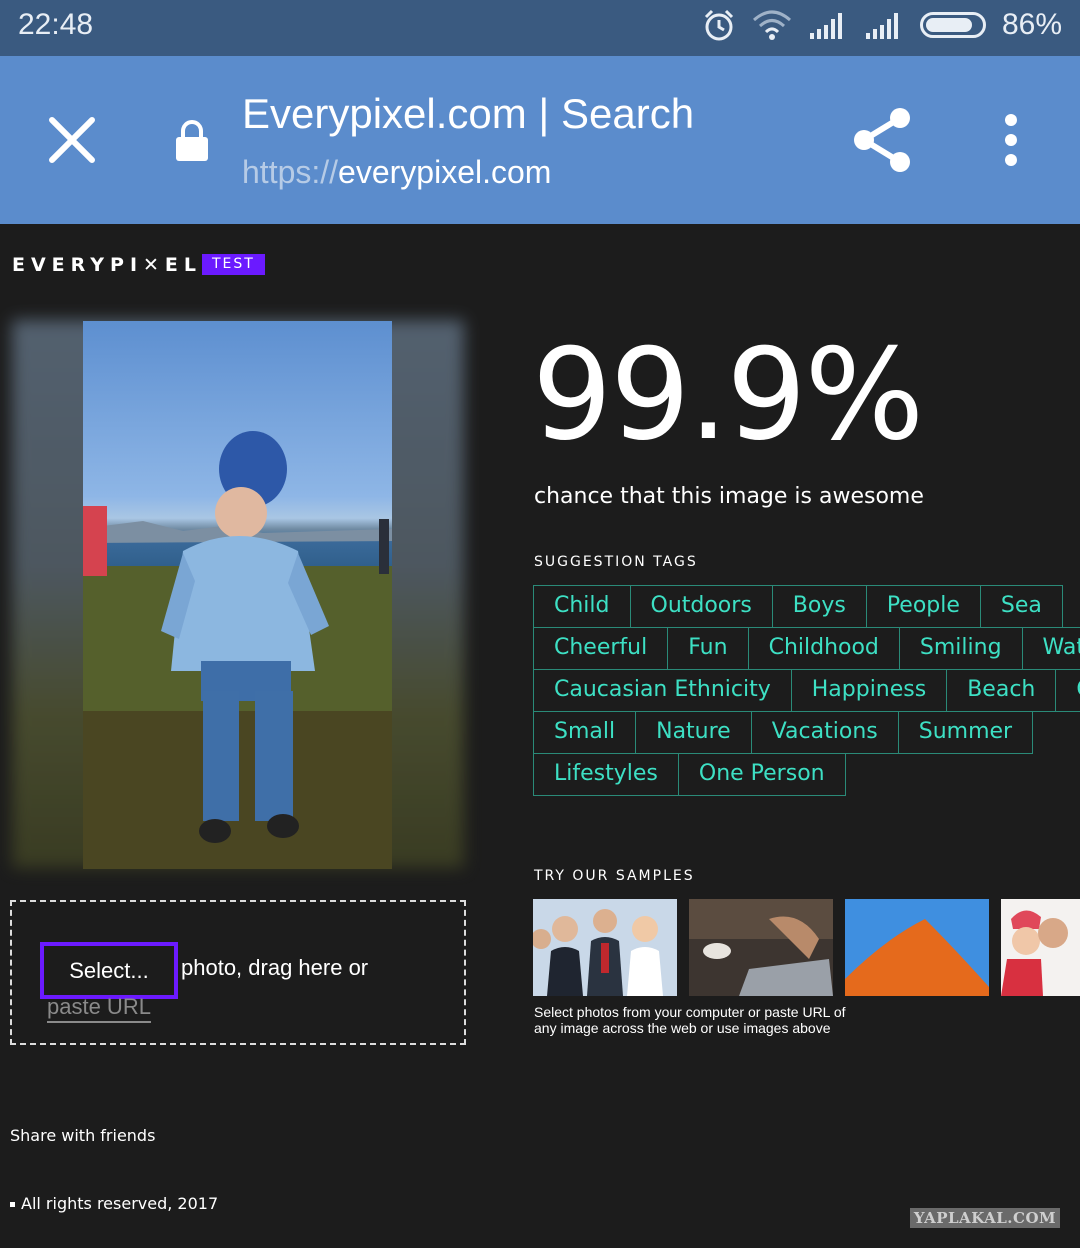 Image resolution: width=1080 pixels, height=1248 pixels. Describe the element at coordinates (1050, 648) in the screenshot. I see `tag-water: Water` at that location.